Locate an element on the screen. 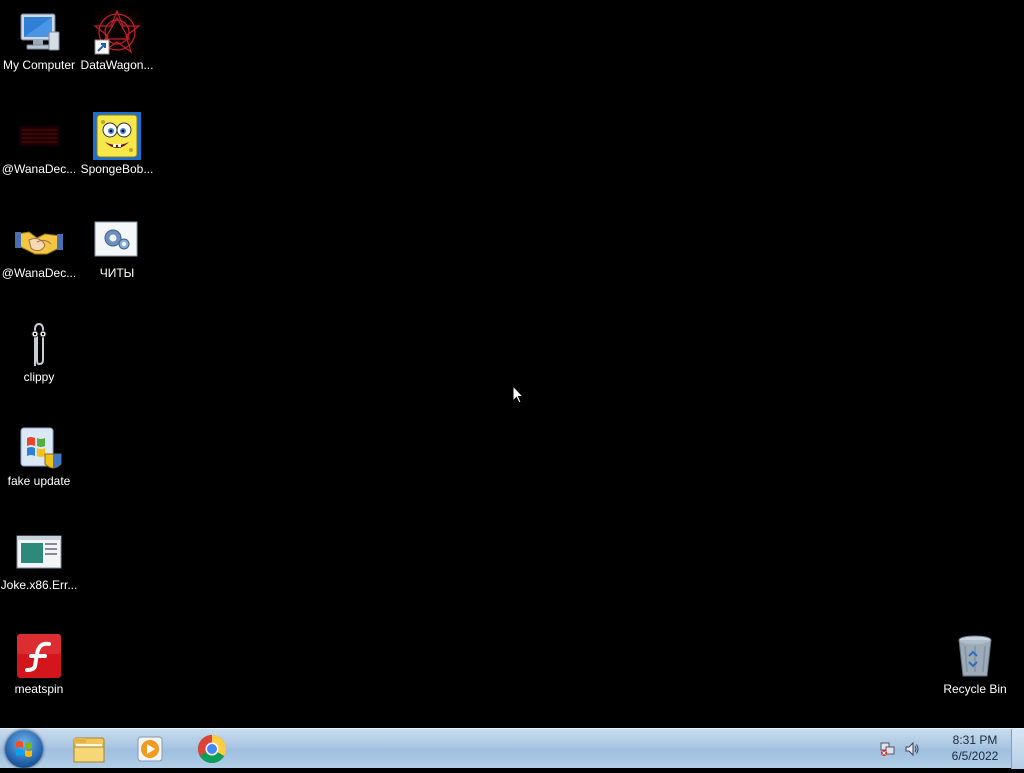  system-clock: 8:31 PM 6/5/2022 is located at coordinates (975, 748).